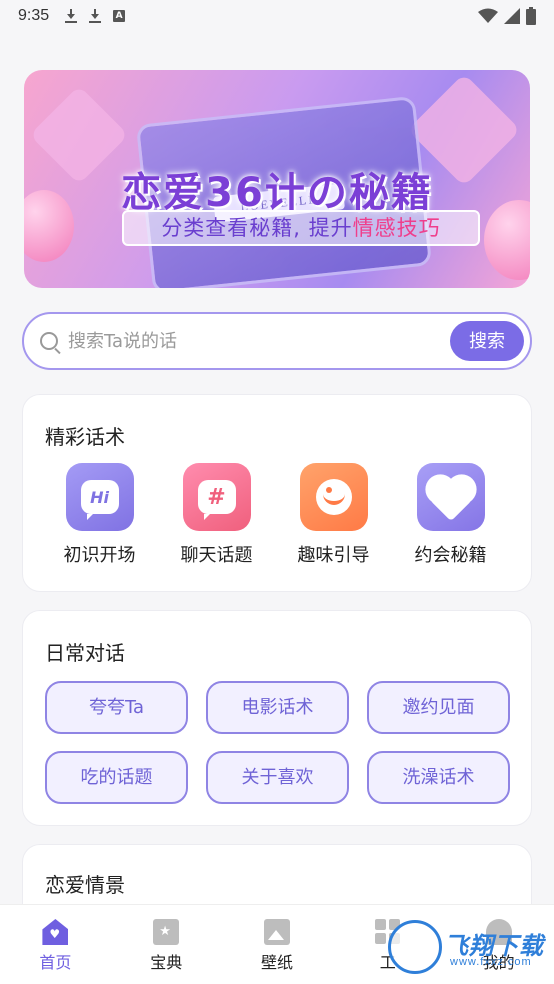 Image resolution: width=554 pixels, height=984 pixels. Describe the element at coordinates (85, 885) in the screenshot. I see `scenes-title: 恋爱情景` at that location.